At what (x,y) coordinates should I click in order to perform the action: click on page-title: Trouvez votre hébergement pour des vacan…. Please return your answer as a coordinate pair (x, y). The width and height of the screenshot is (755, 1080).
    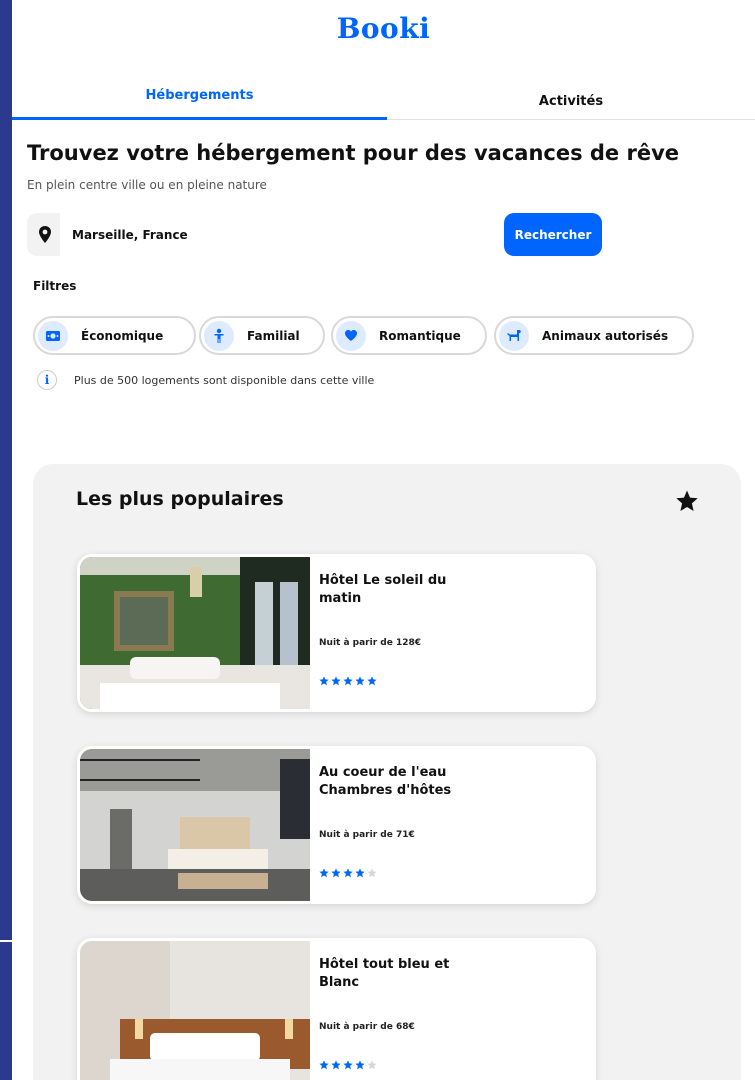
    Looking at the image, I should click on (353, 153).